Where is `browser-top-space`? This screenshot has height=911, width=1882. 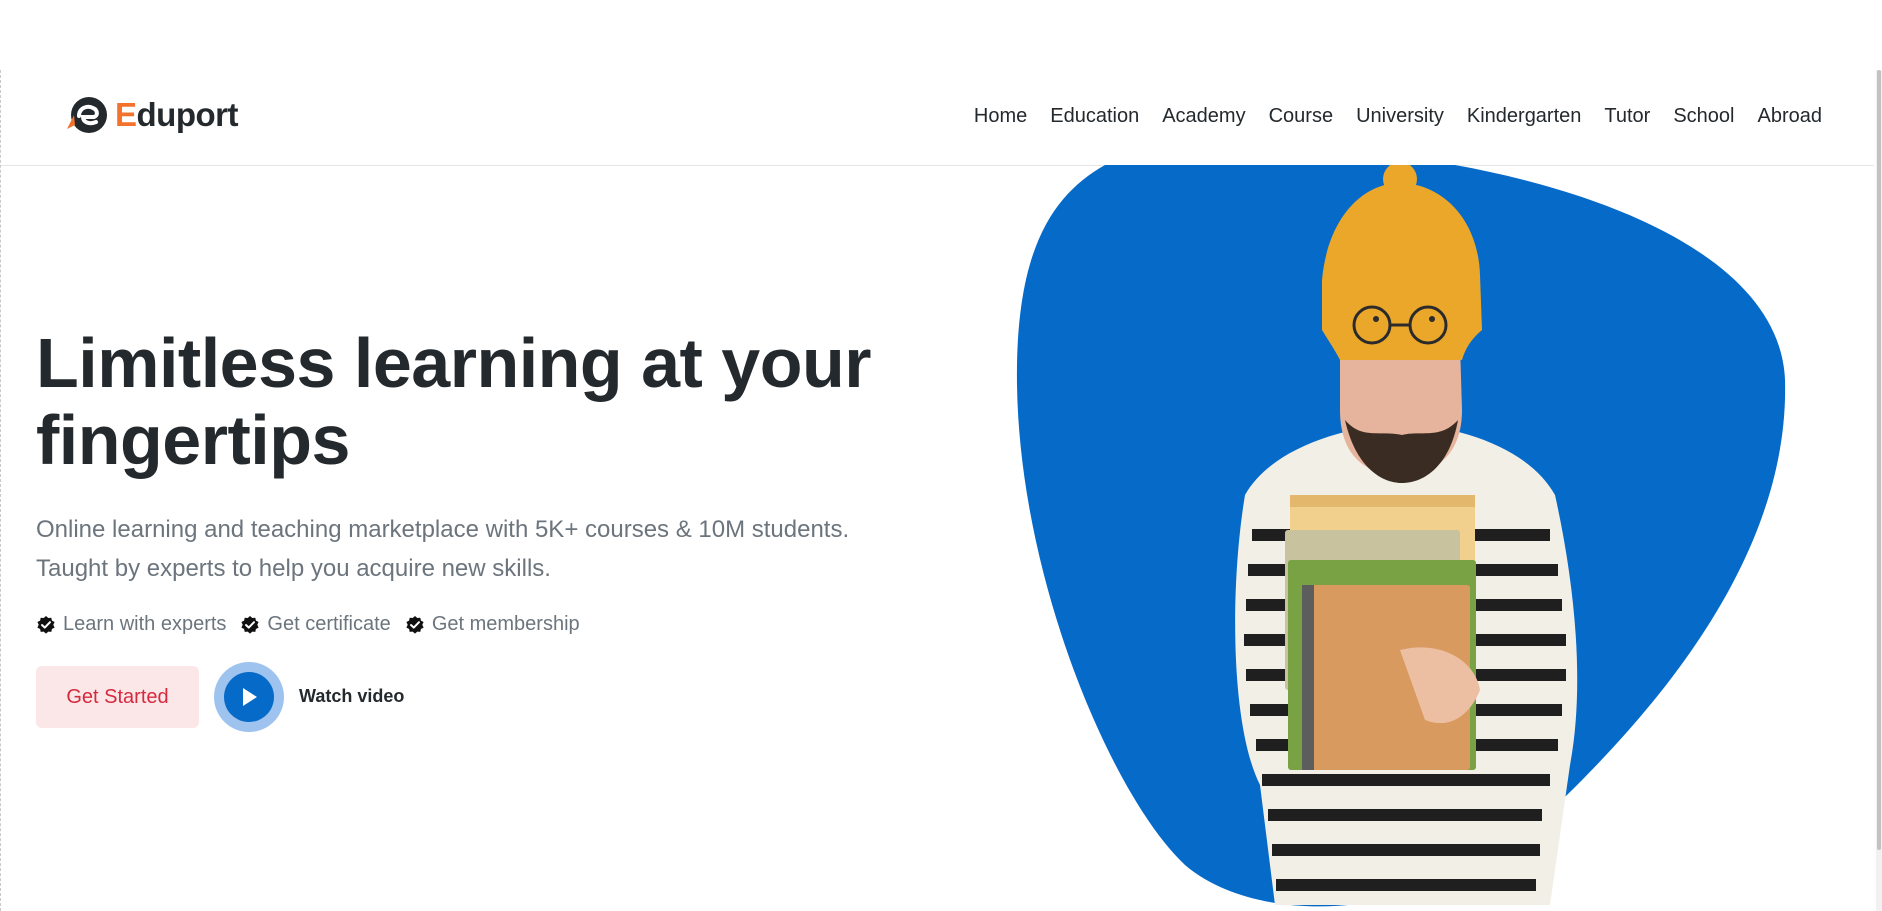 browser-top-space is located at coordinates (941, 35).